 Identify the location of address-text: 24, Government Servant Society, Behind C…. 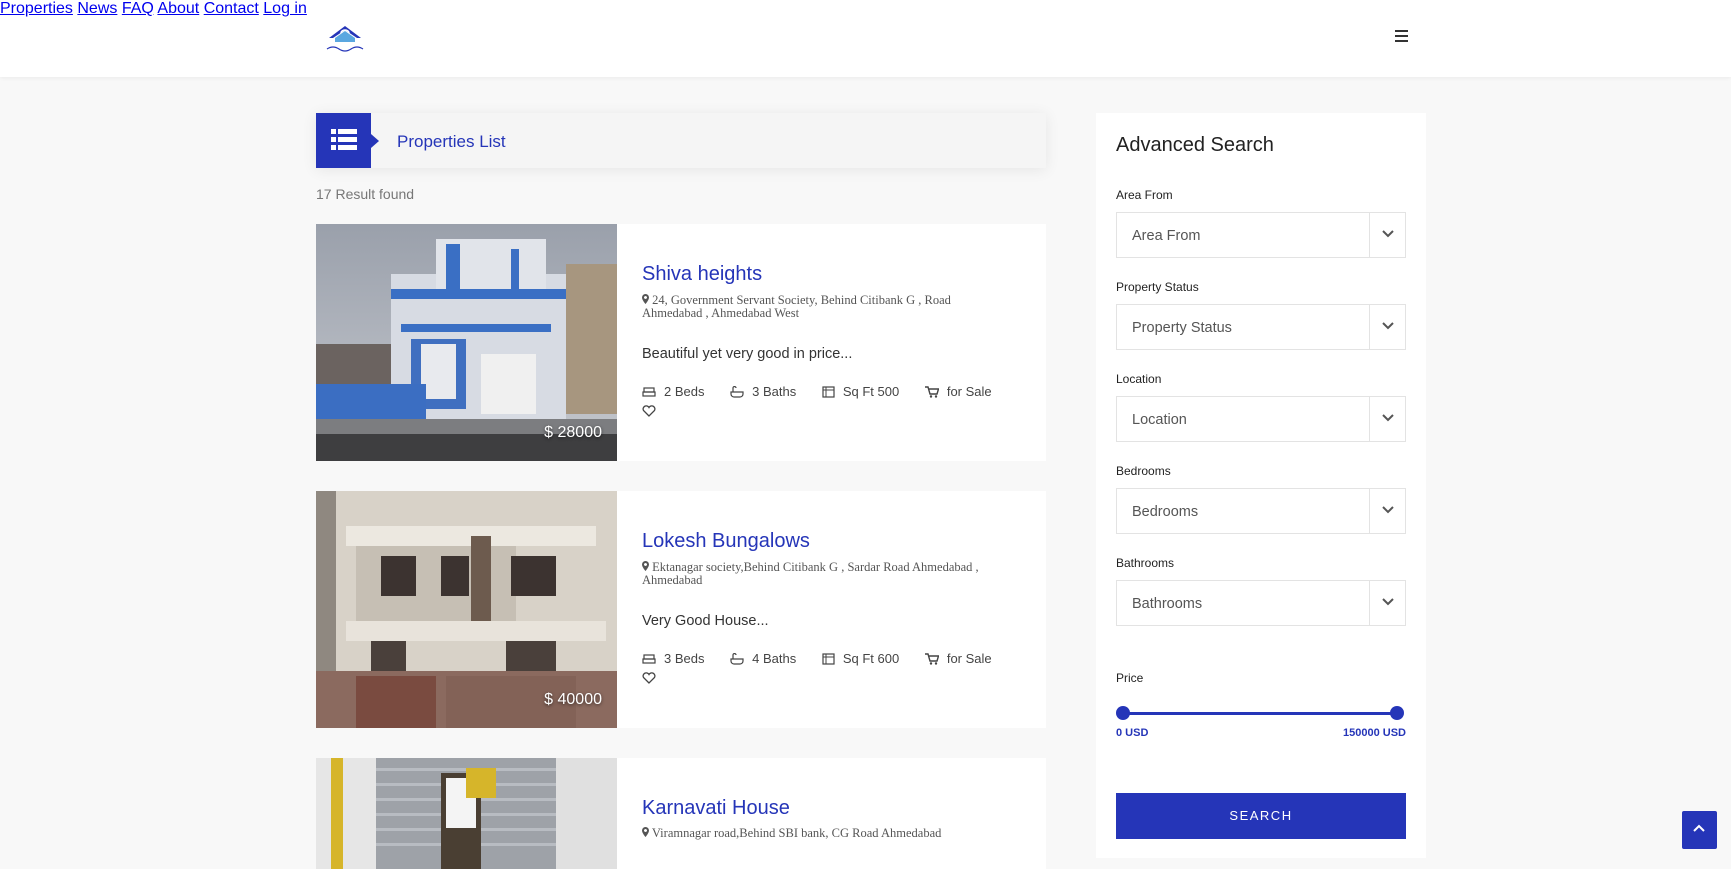
(796, 306).